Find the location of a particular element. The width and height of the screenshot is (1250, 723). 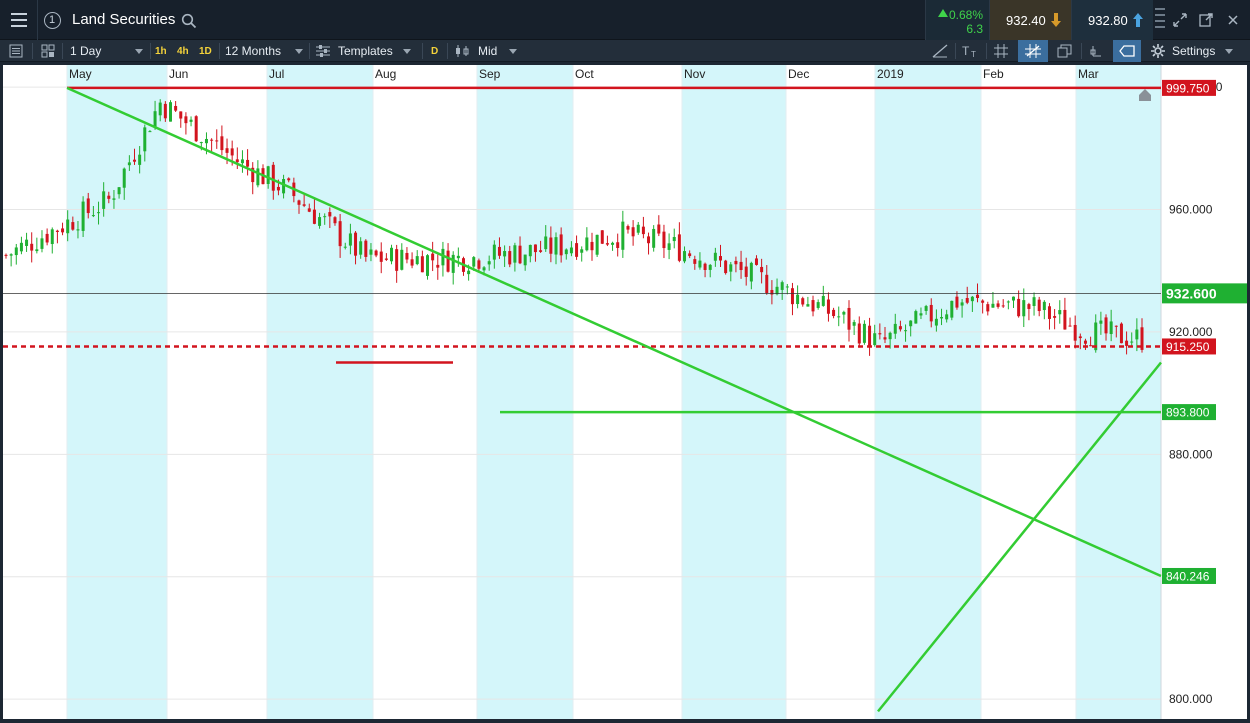

list-icon is located at coordinates (16, 51).